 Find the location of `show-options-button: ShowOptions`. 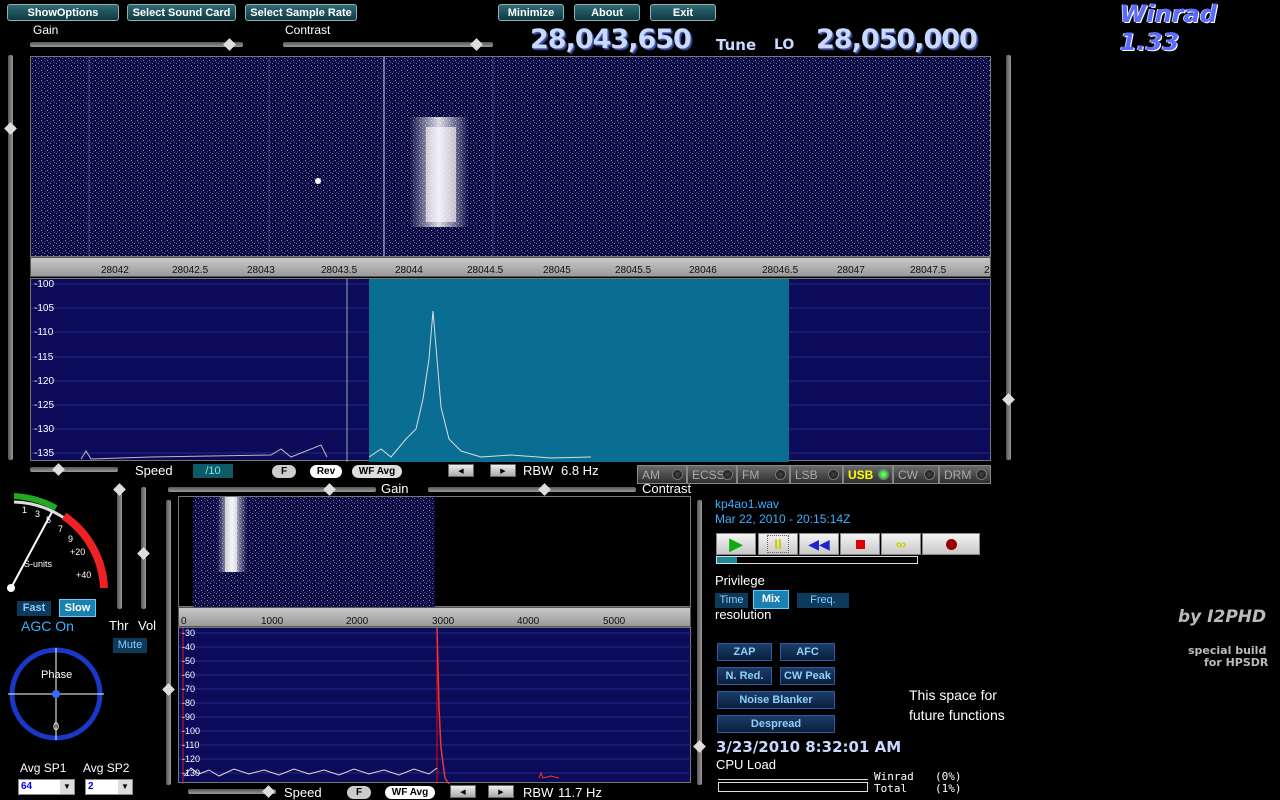

show-options-button: ShowOptions is located at coordinates (63, 12).